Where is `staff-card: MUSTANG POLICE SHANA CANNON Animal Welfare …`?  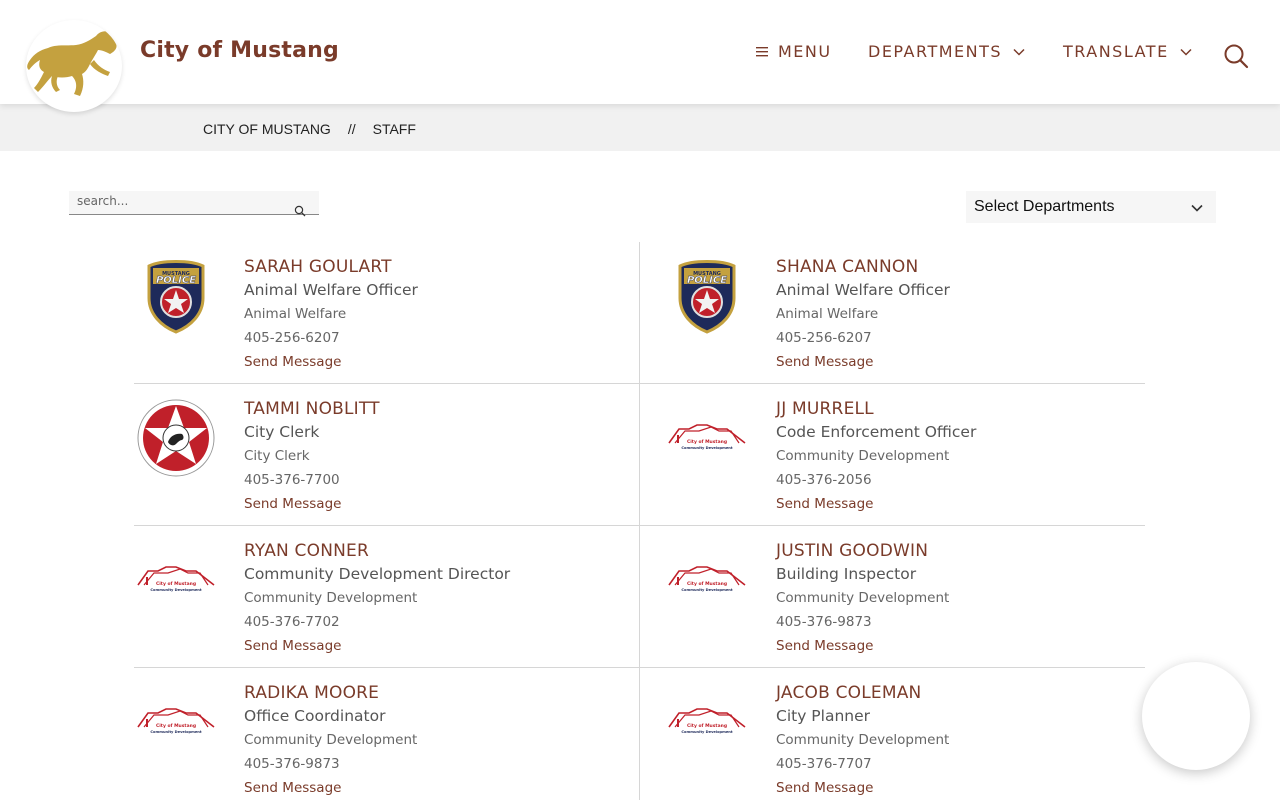
staff-card: MUSTANG POLICE SHANA CANNON Animal Welfare … is located at coordinates (892, 313).